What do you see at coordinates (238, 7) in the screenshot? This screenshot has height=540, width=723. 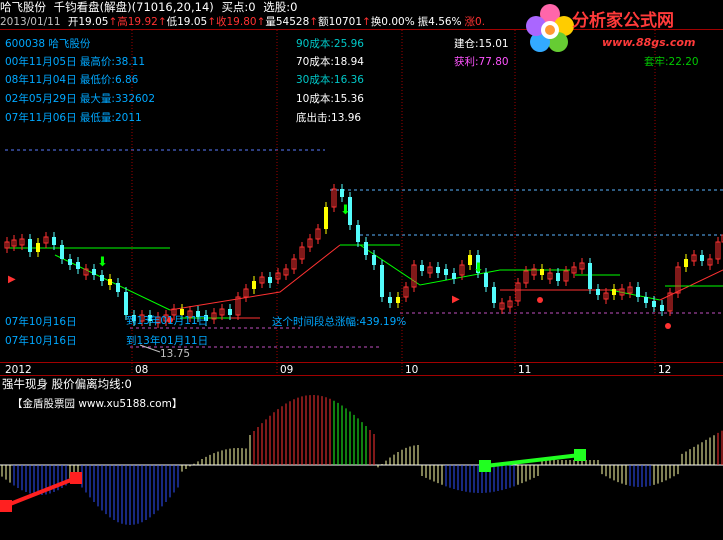 I see `buy-point: 买点:0` at bounding box center [238, 7].